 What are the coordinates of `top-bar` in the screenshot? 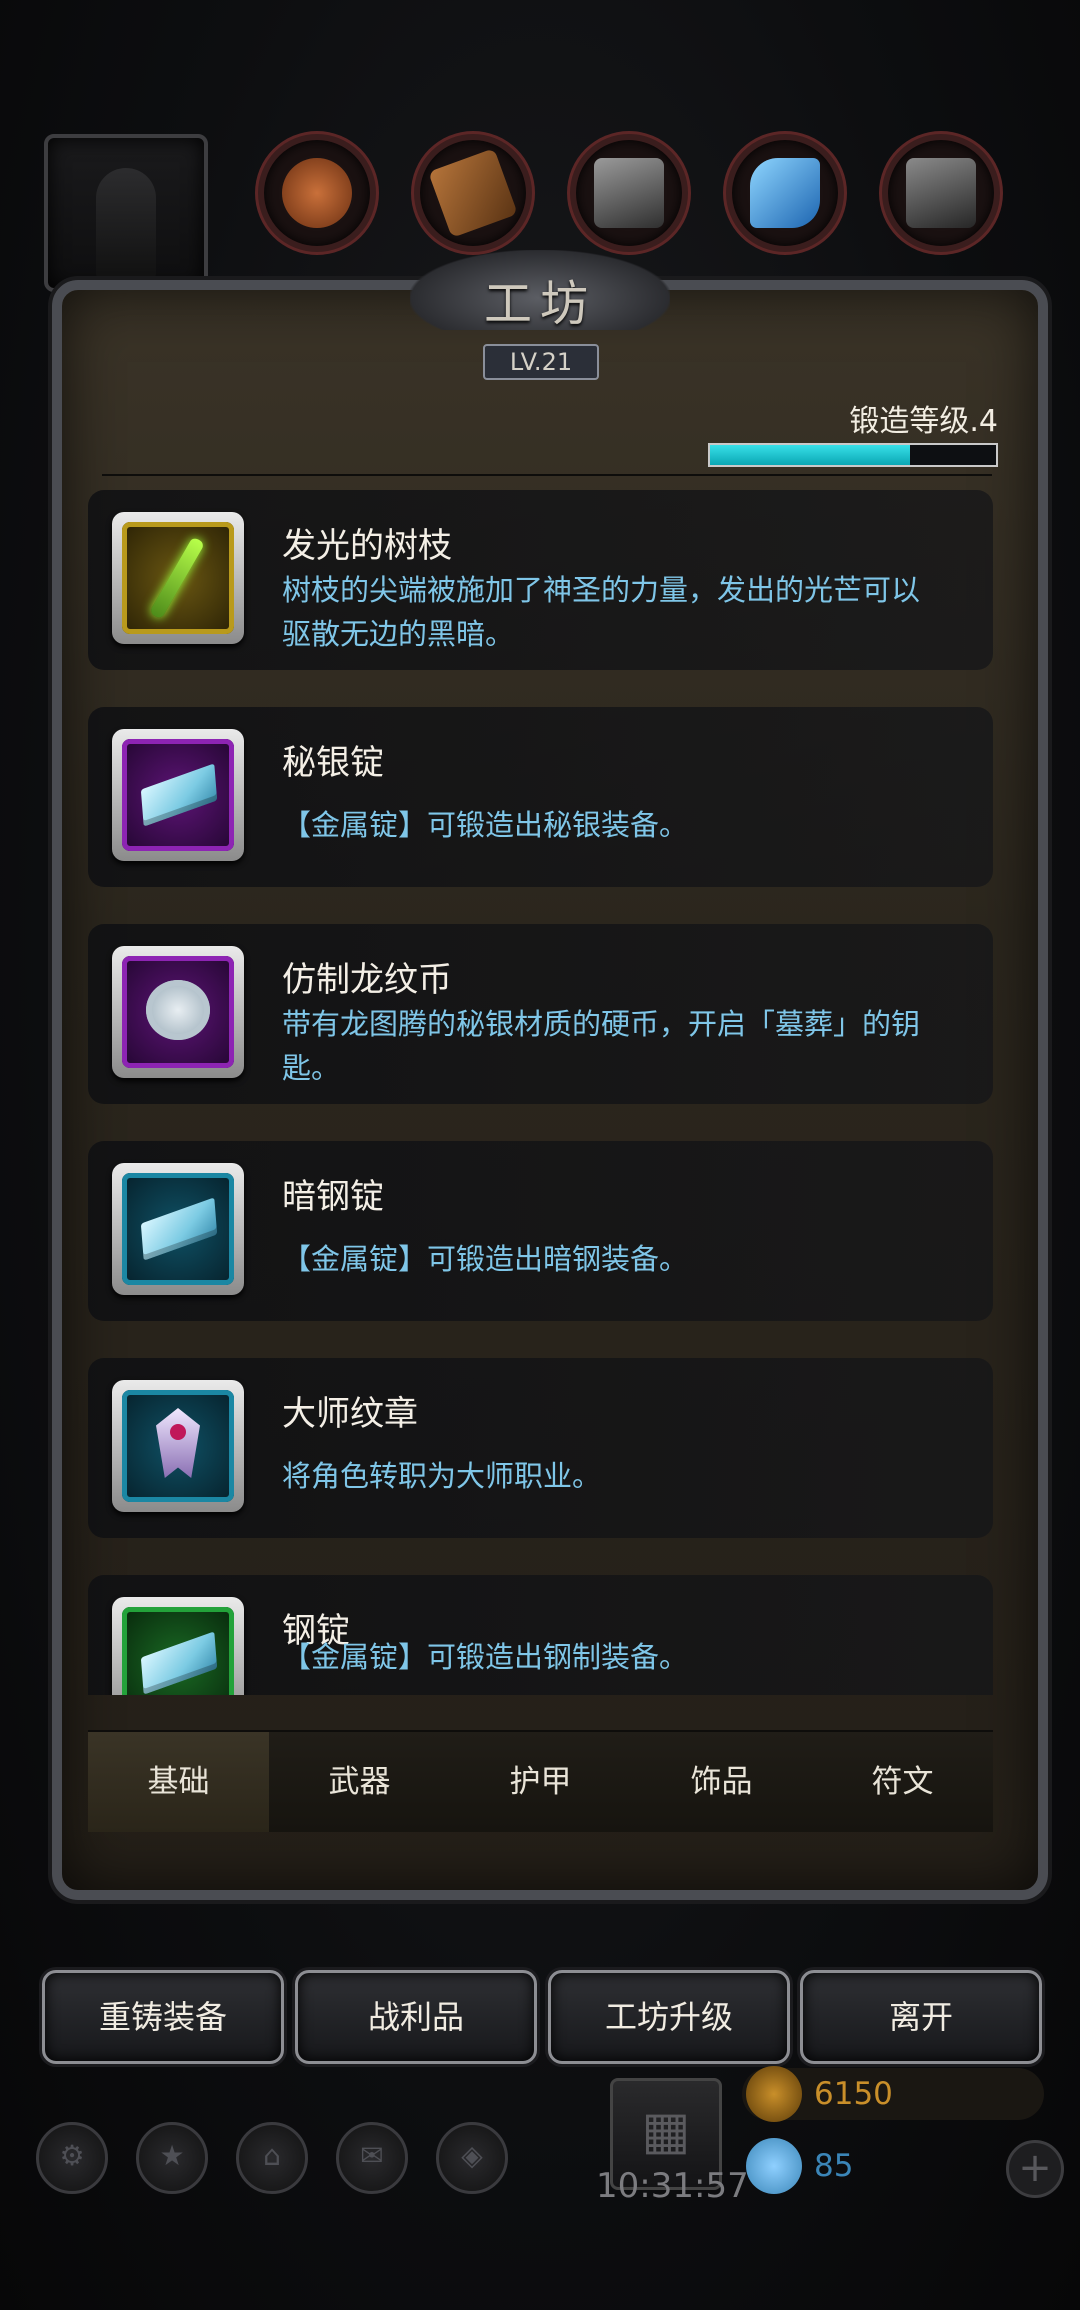 It's located at (540, 211).